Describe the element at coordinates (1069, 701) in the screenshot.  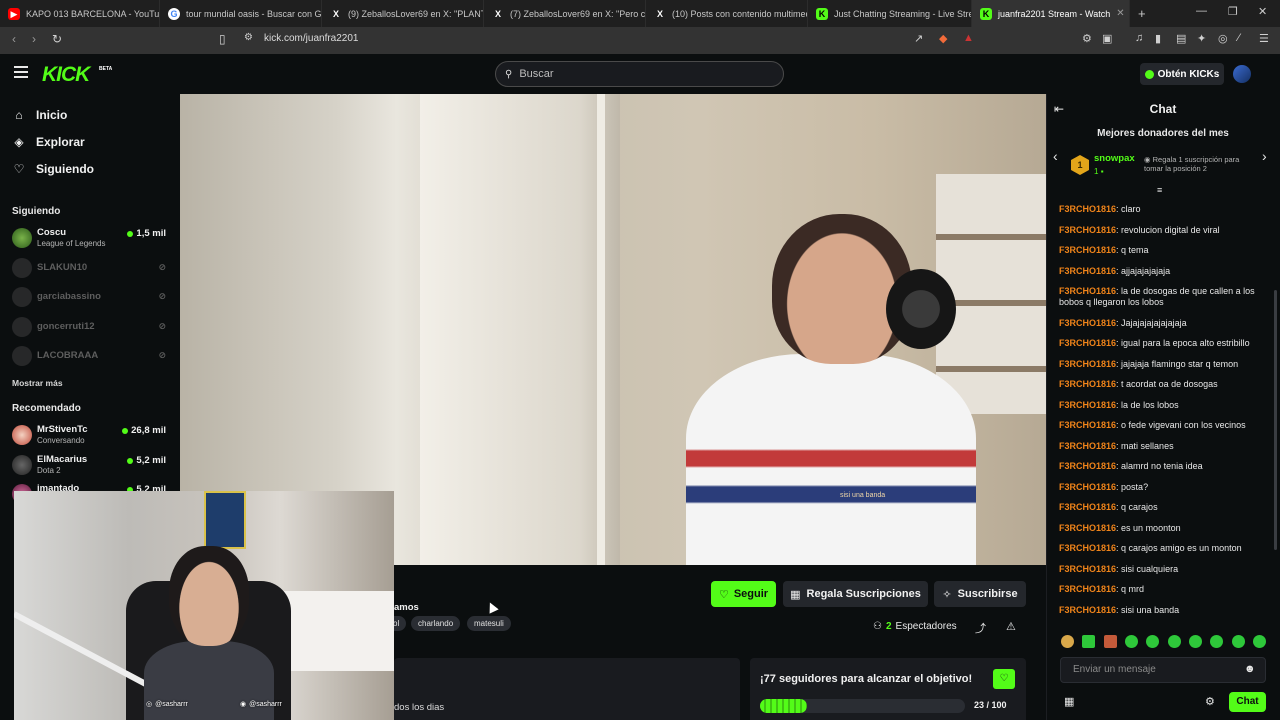
I see `store-icon: ▦` at that location.